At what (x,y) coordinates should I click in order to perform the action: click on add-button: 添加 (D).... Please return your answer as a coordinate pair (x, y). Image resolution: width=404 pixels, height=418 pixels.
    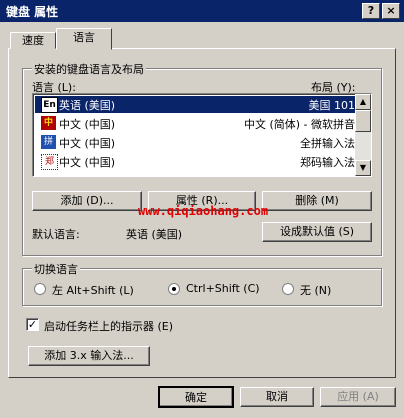
    Looking at the image, I should click on (87, 201).